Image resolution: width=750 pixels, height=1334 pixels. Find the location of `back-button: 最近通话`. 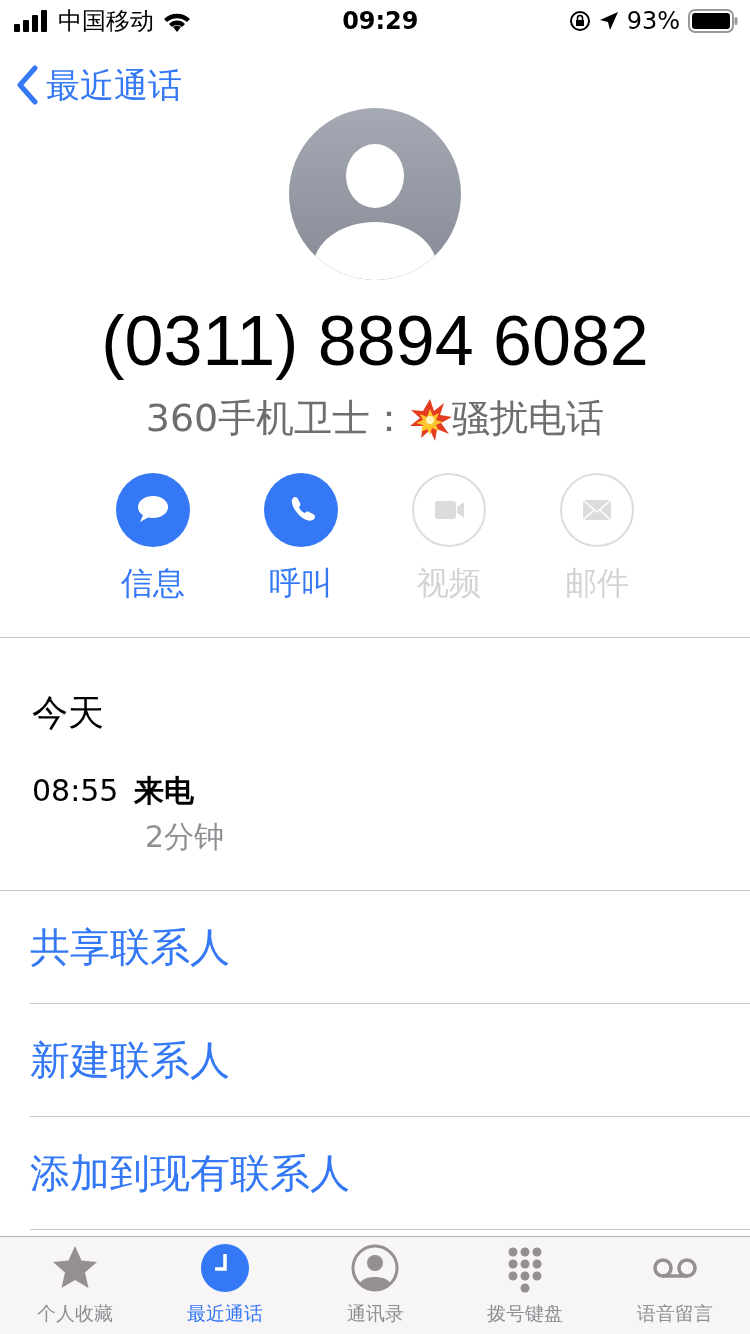

back-button: 最近通话 is located at coordinates (99, 85).